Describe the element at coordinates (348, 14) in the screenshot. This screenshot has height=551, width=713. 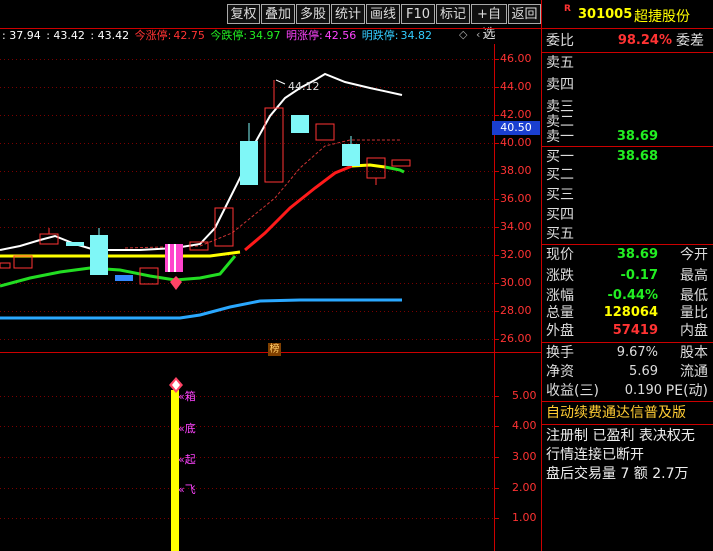
I see `statistics-button: 统计` at that location.